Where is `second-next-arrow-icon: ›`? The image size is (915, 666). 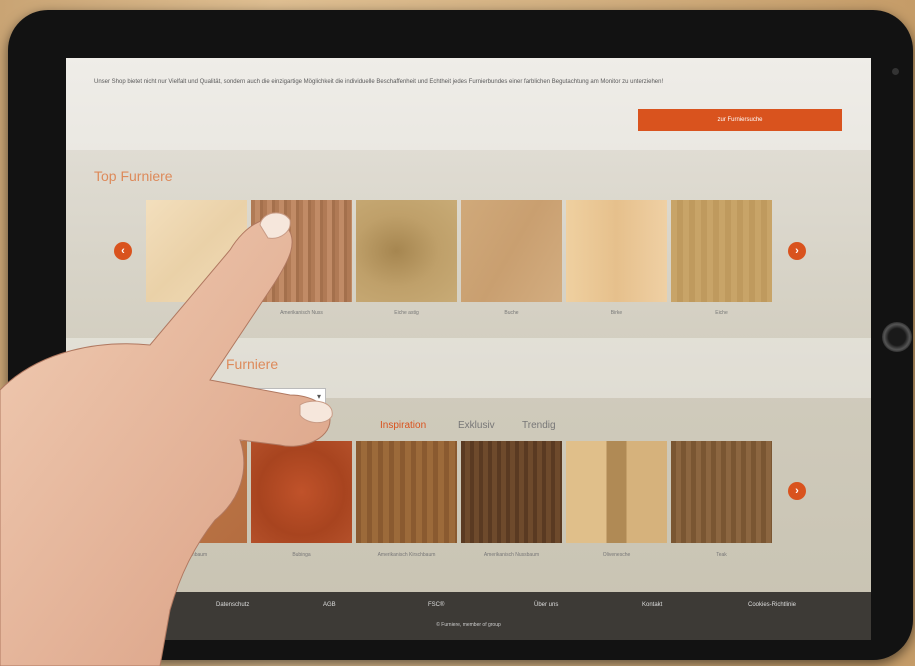
second-next-arrow-icon: › is located at coordinates (797, 491).